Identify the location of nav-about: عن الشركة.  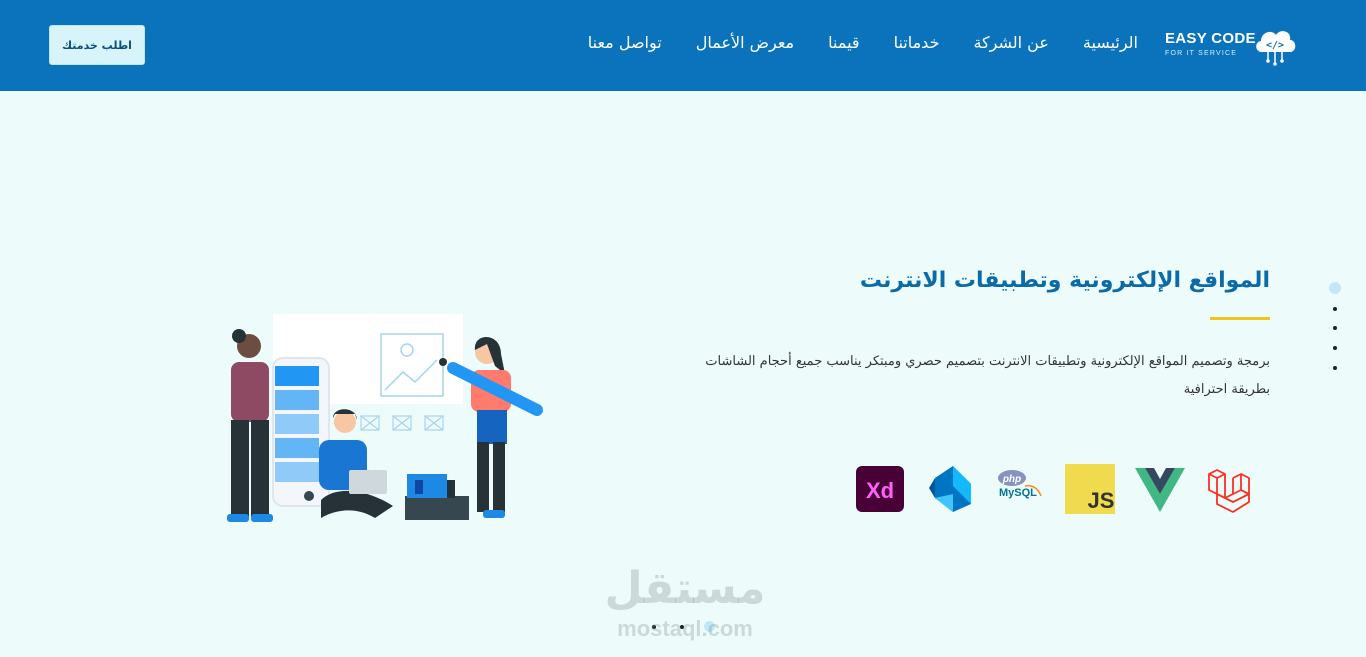
(1010, 43).